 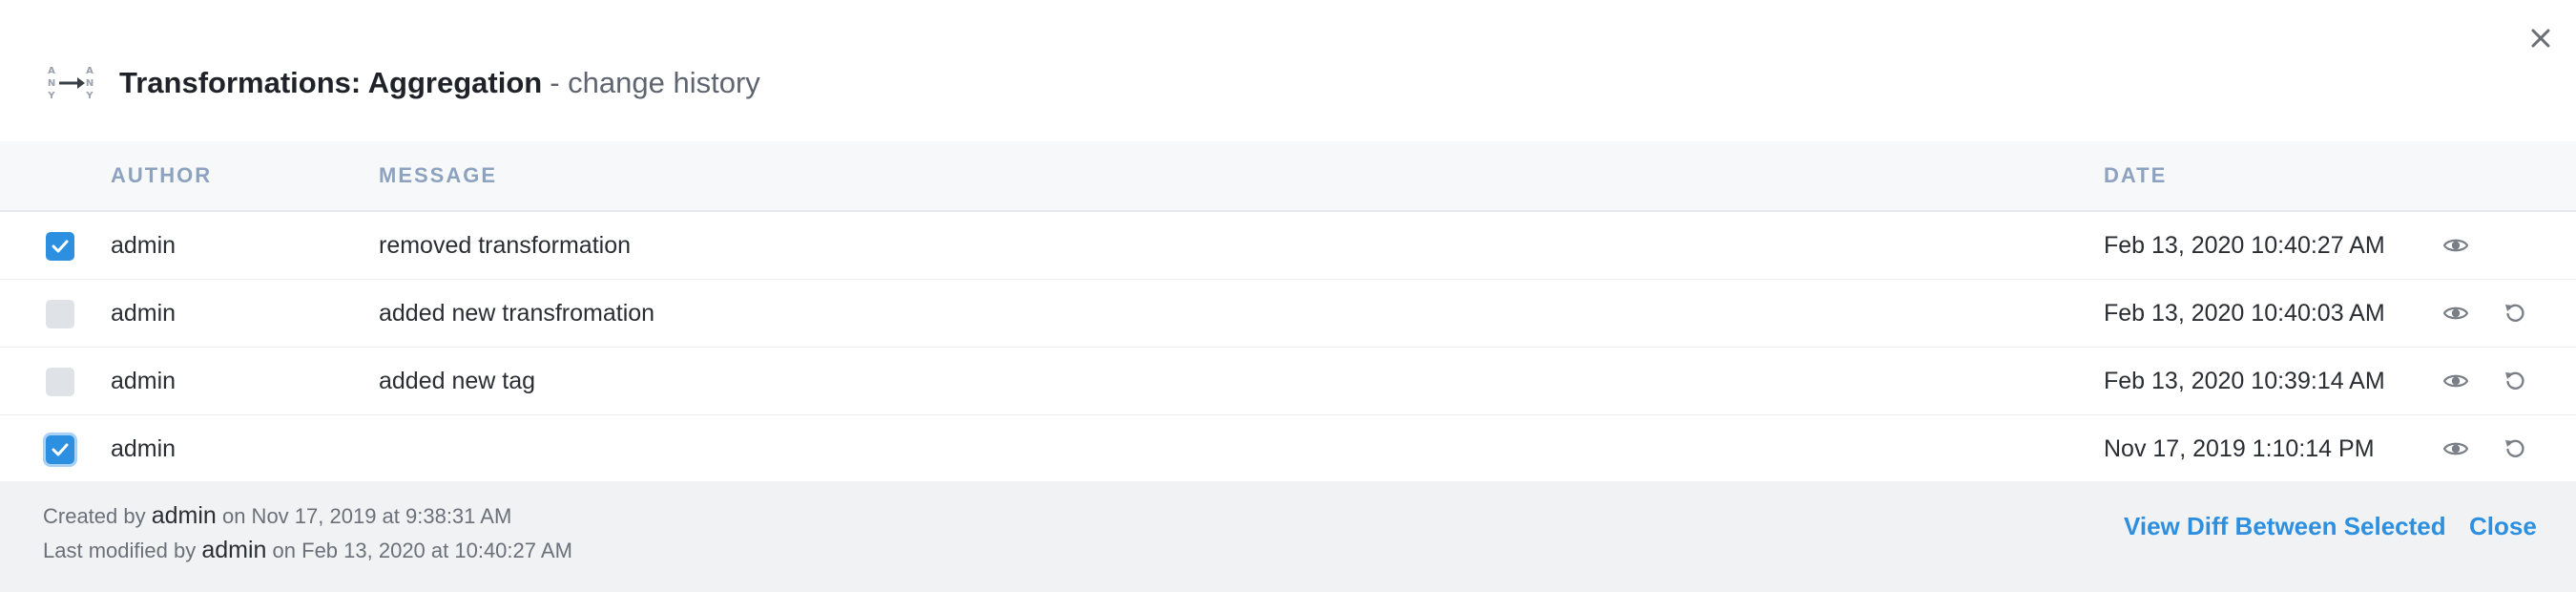 What do you see at coordinates (655, 82) in the screenshot?
I see `dialog-subtitle: - change history` at bounding box center [655, 82].